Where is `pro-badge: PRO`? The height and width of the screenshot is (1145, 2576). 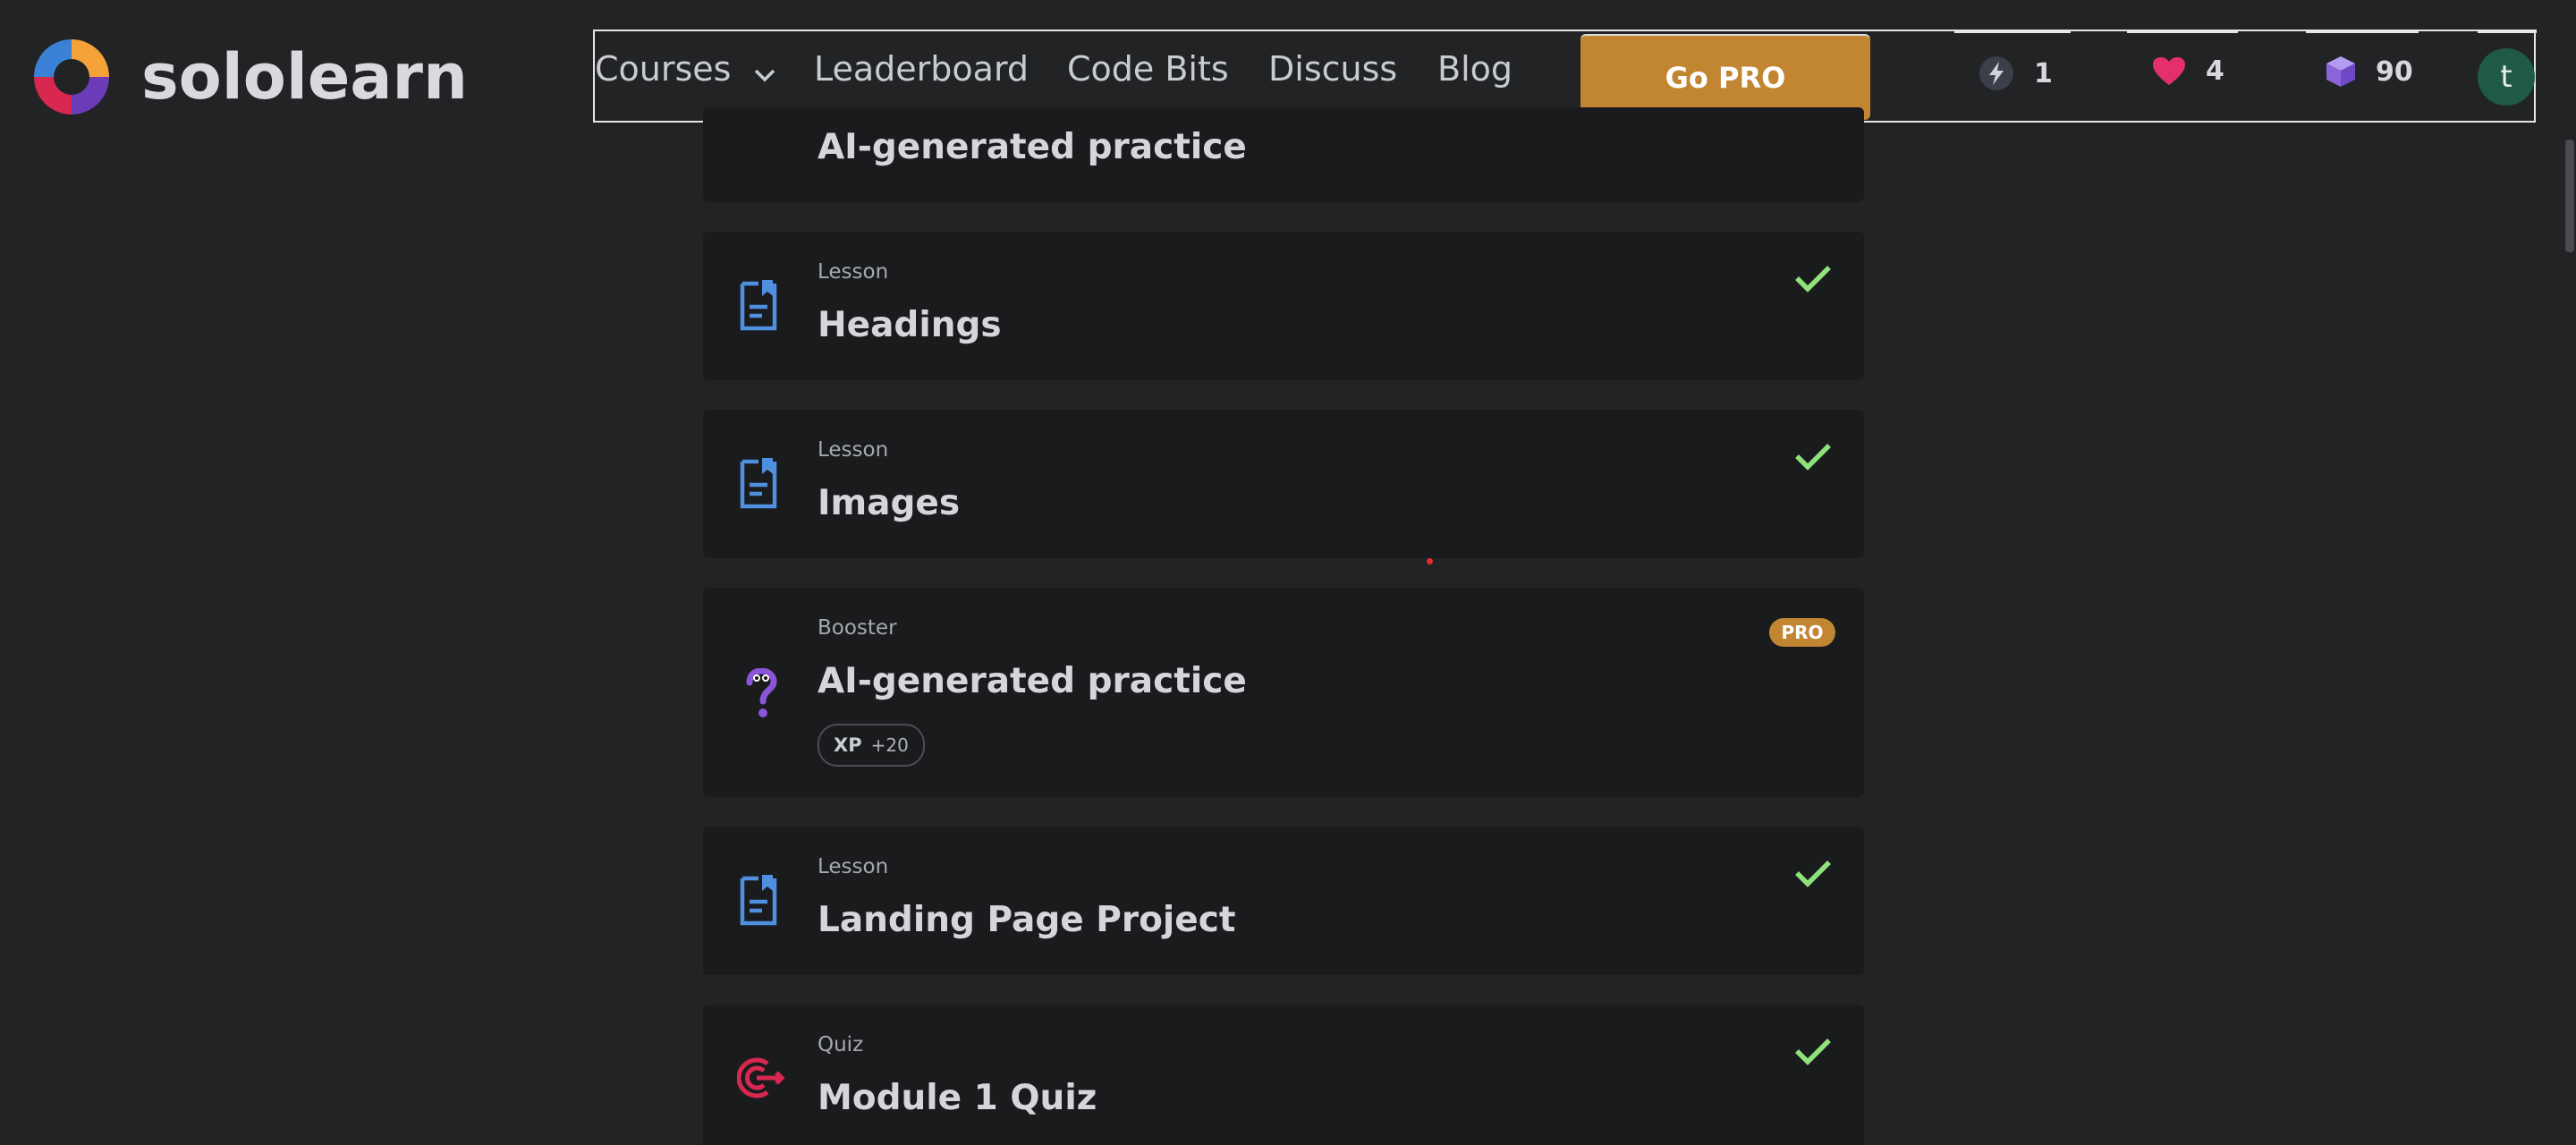
pro-badge: PRO is located at coordinates (1802, 632).